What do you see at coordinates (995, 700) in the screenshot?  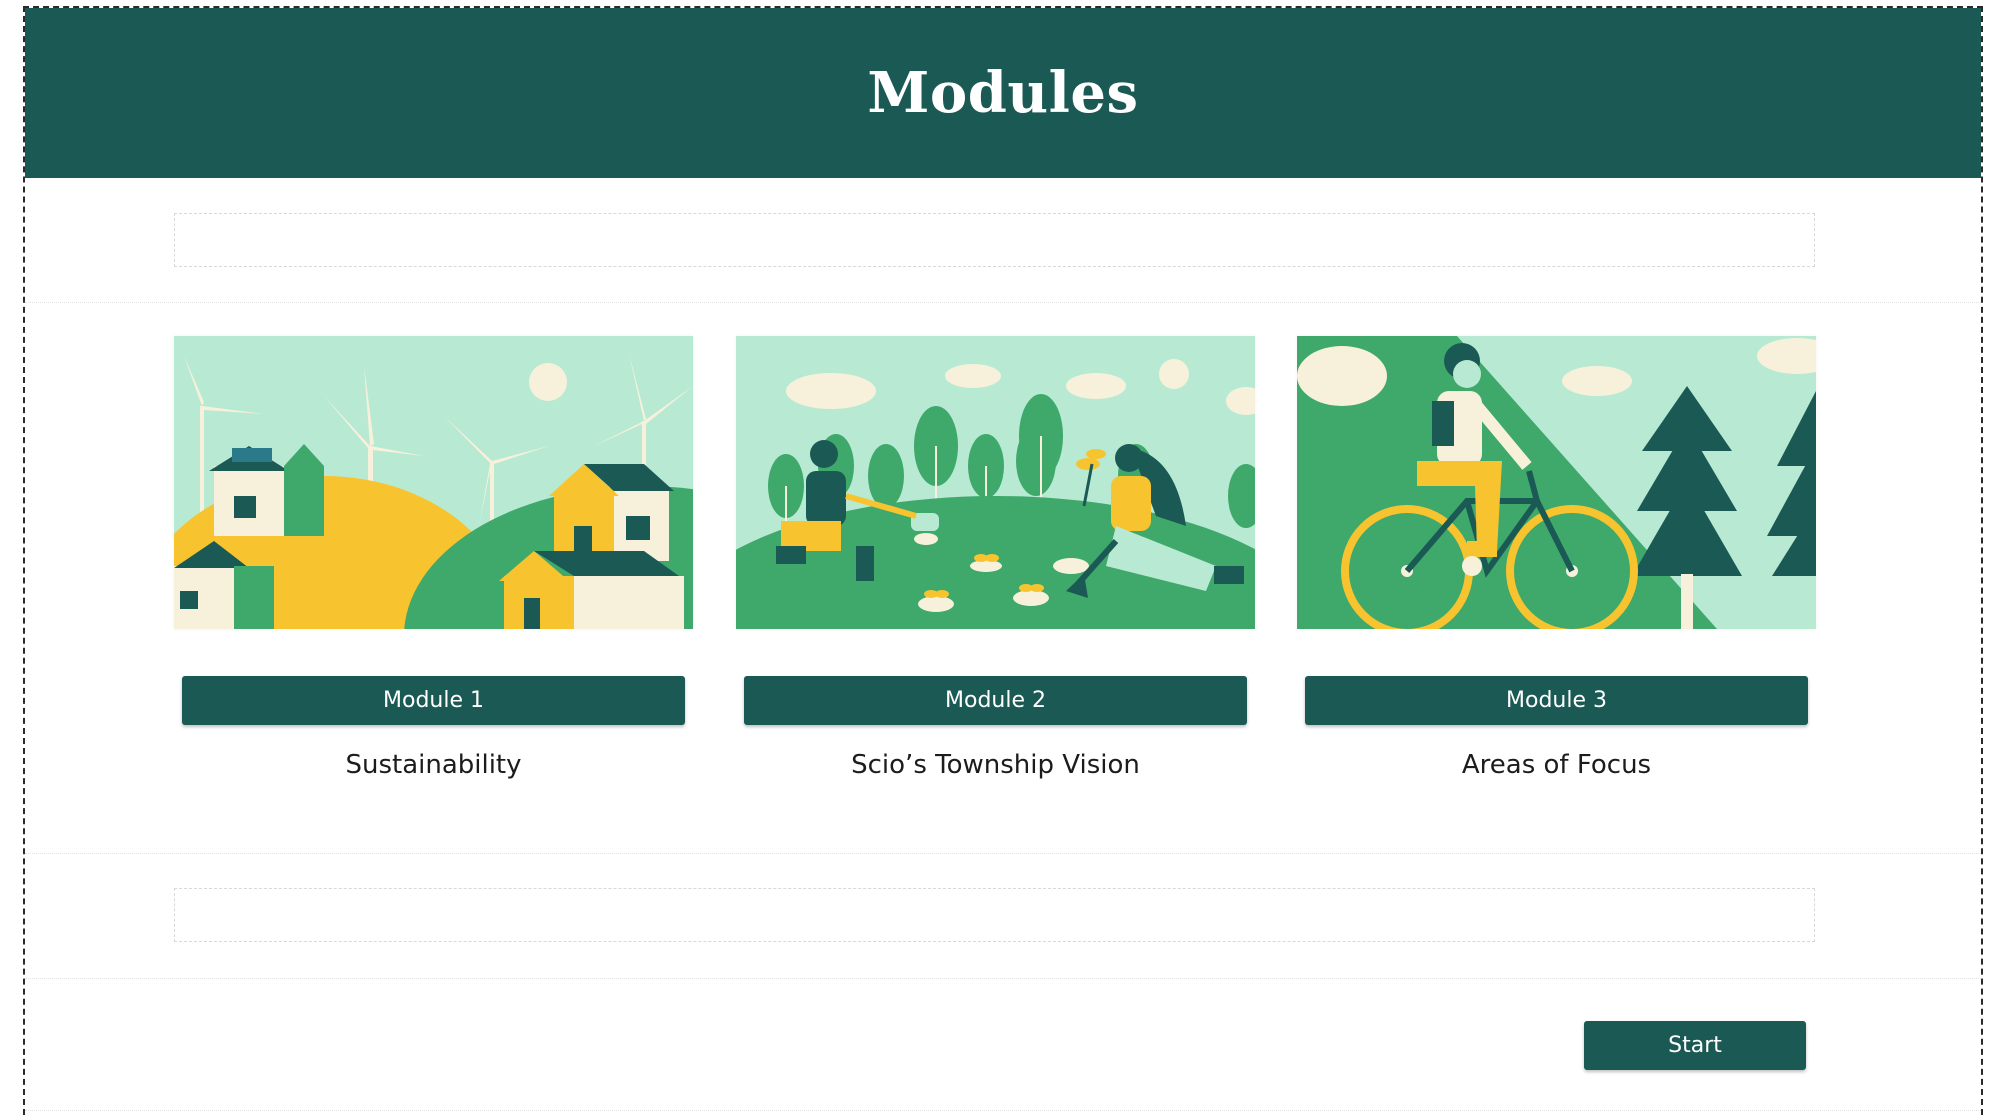 I see `module-2-button: Module 2` at bounding box center [995, 700].